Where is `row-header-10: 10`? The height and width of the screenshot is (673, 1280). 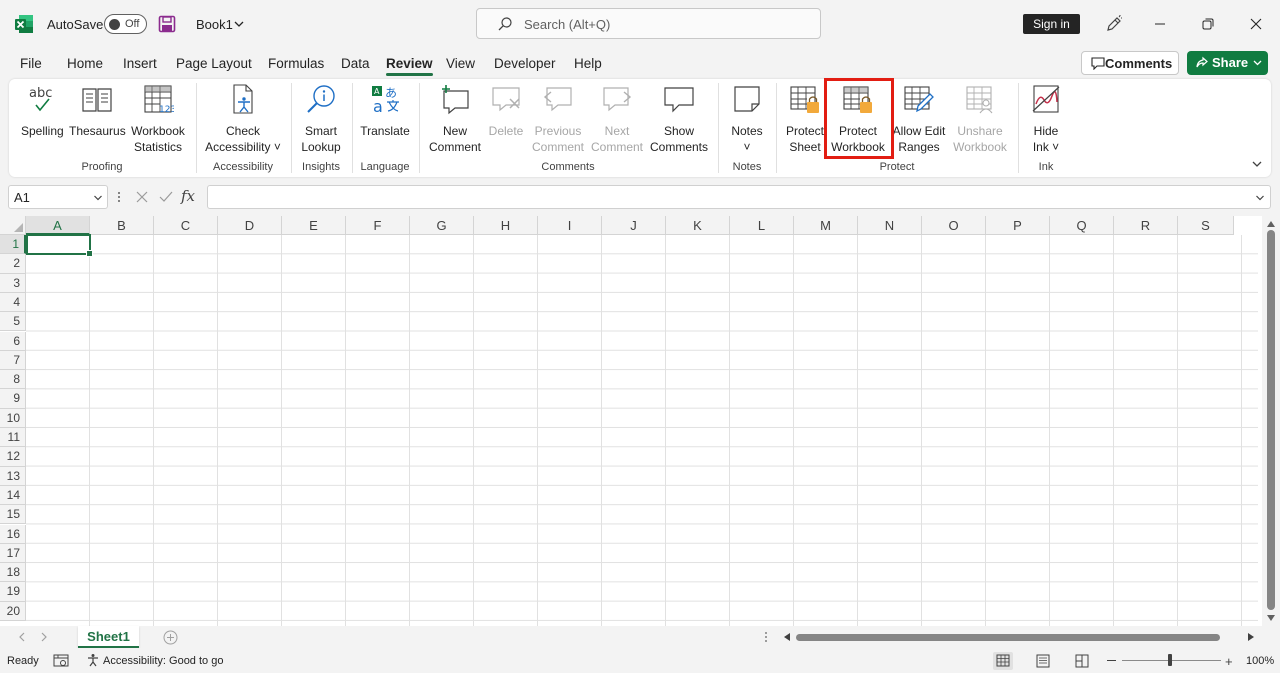 row-header-10: 10 is located at coordinates (13, 418).